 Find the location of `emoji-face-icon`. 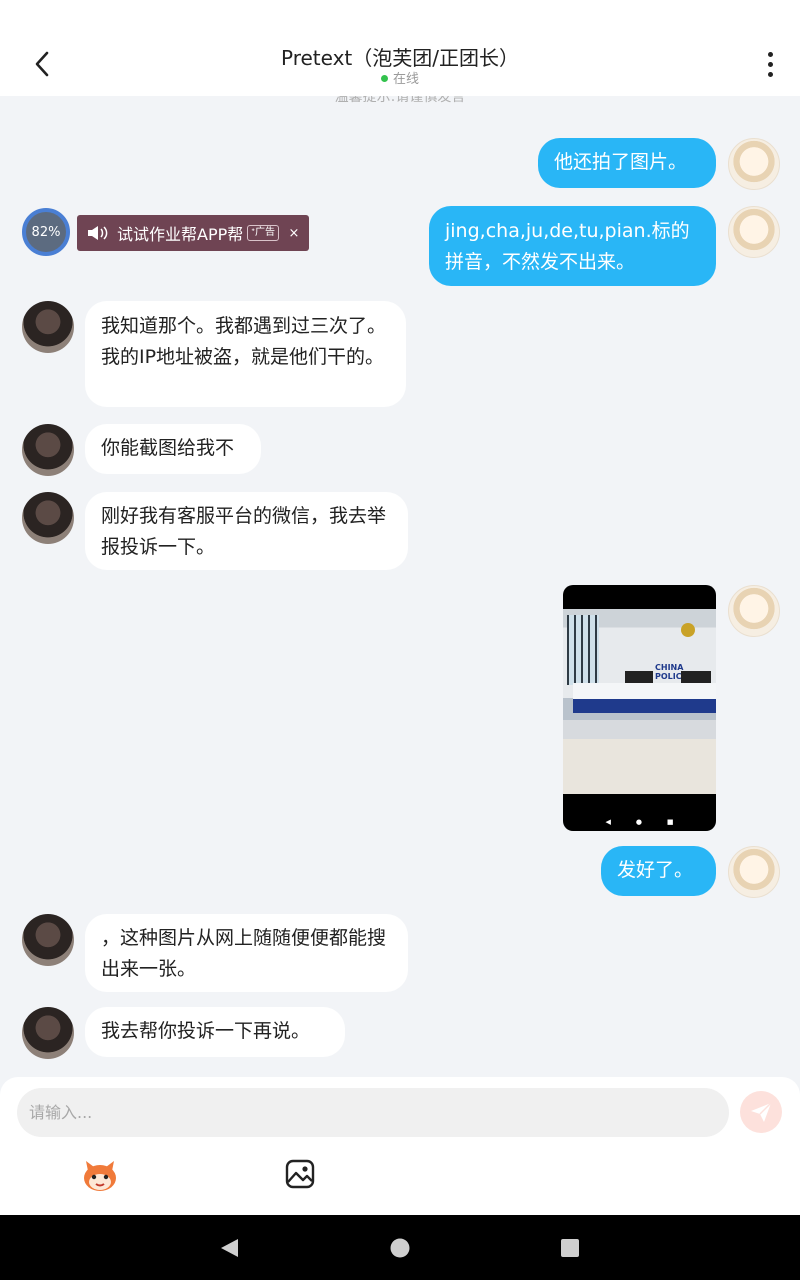

emoji-face-icon is located at coordinates (100, 1175).